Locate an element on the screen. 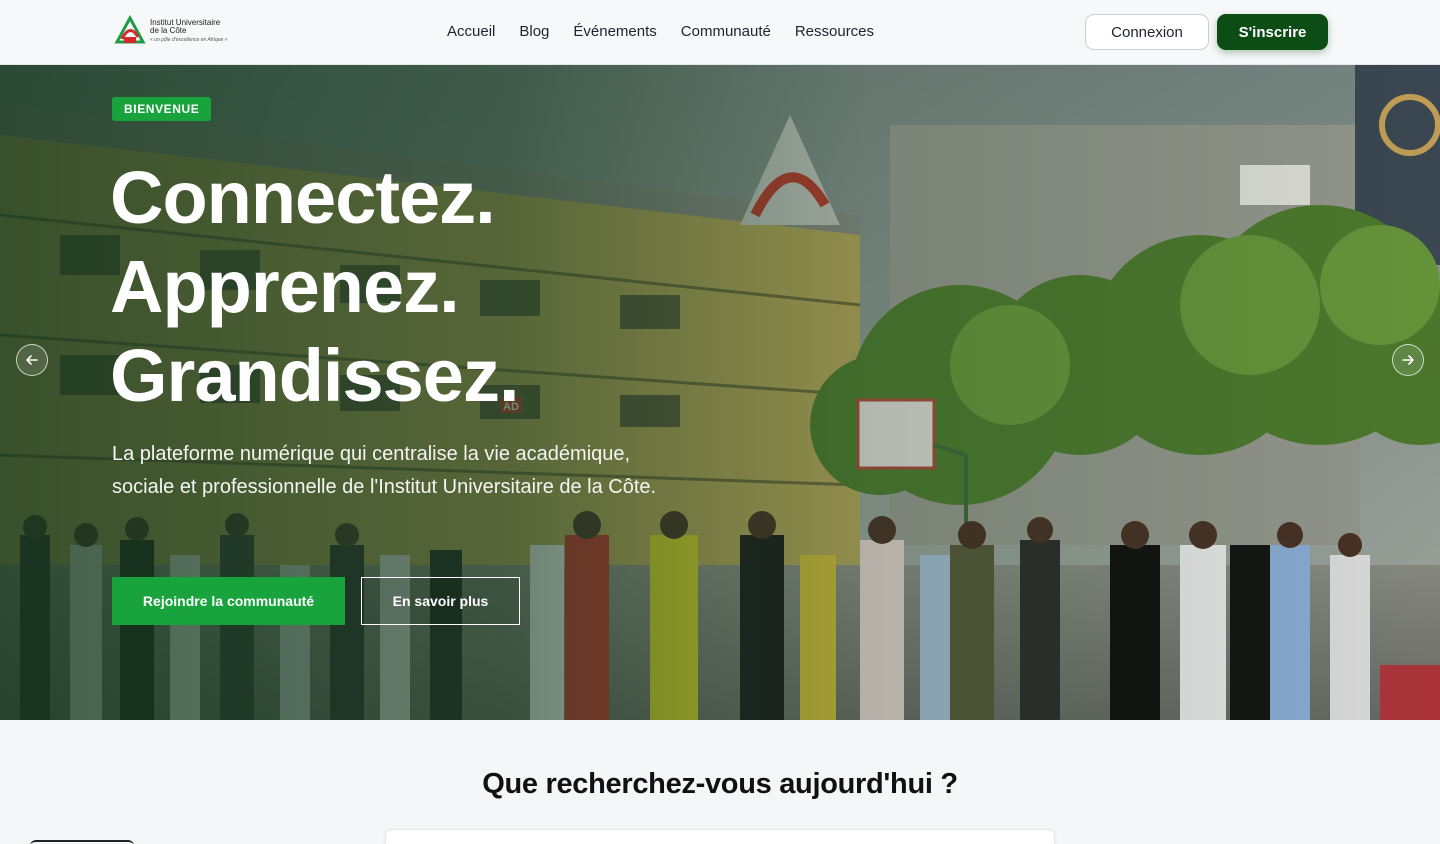 The height and width of the screenshot is (844, 1440). login-button: Connexion is located at coordinates (1147, 32).